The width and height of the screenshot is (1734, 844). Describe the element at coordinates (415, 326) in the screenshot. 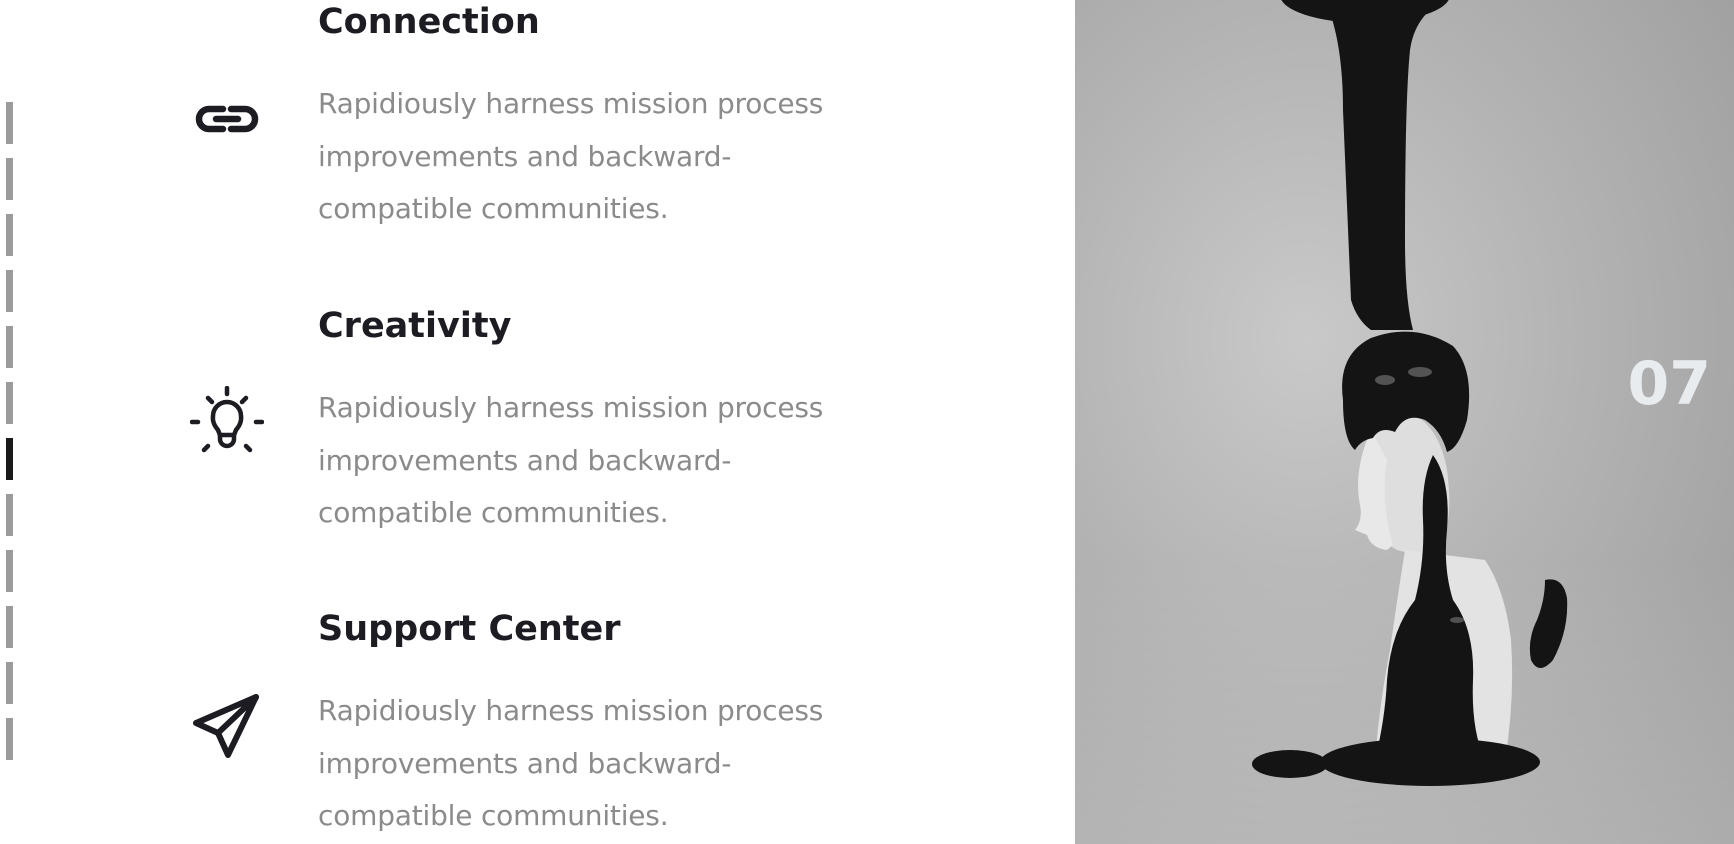

I see `feature-title: Creativity` at that location.